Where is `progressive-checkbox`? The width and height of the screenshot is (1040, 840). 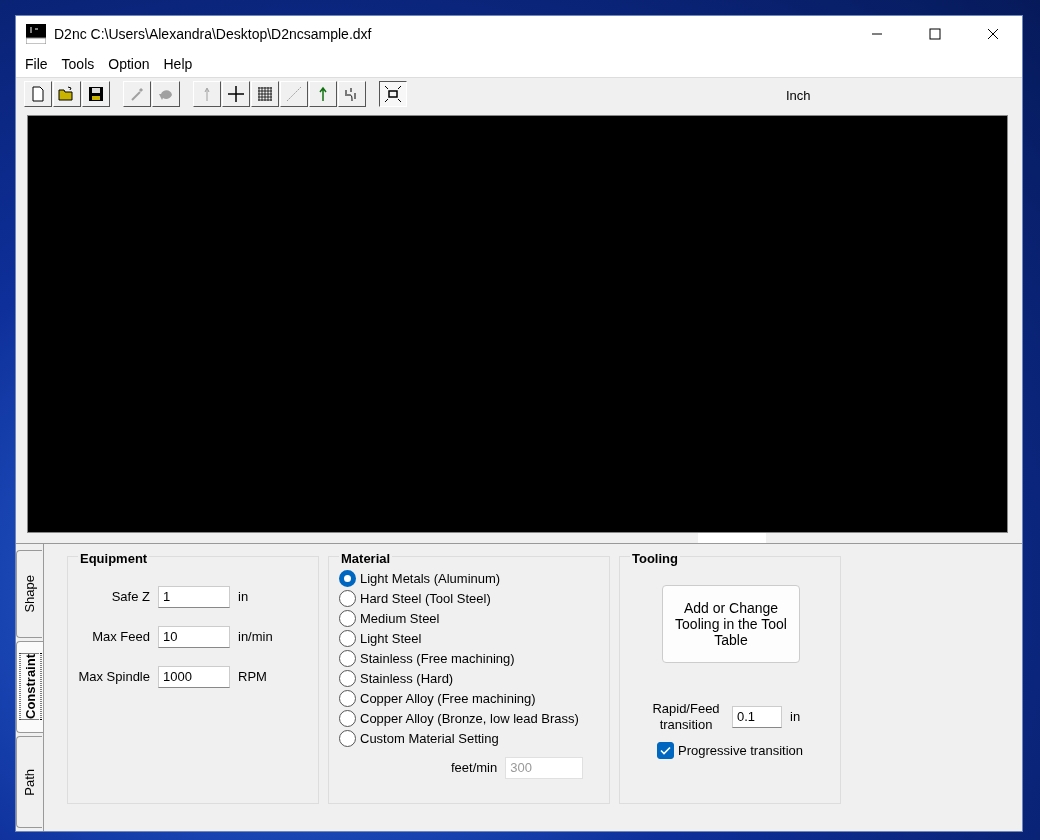
progressive-checkbox is located at coordinates (665, 751).